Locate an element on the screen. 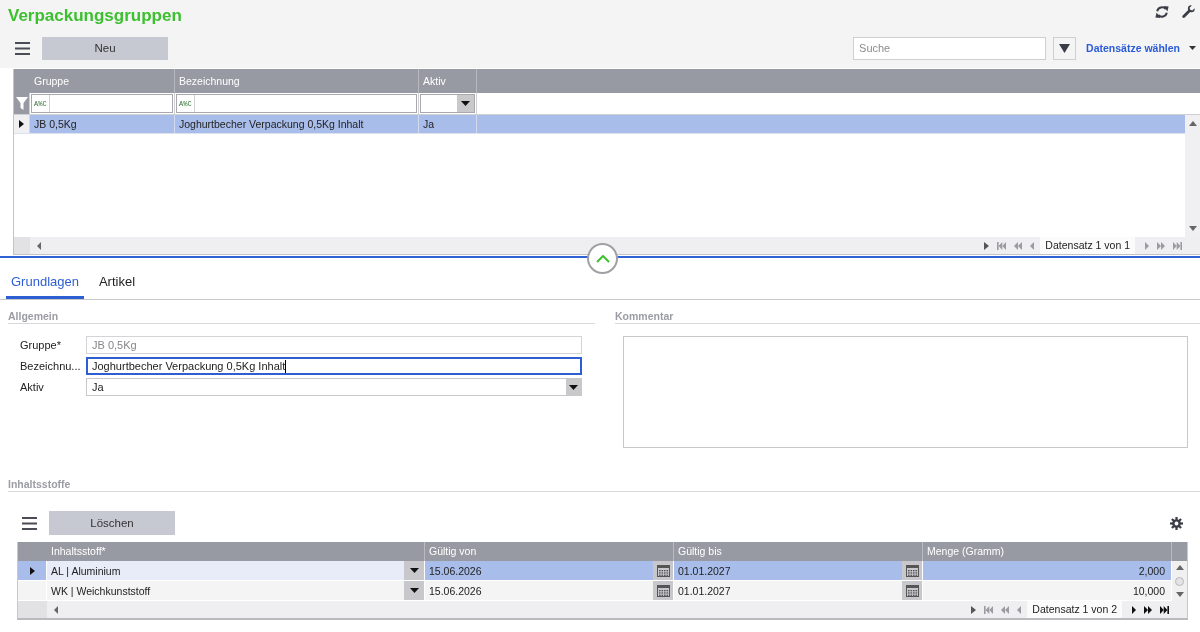 Image resolution: width=1200 pixels, height=632 pixels. next-page-icon is located at coordinates (1148, 609).